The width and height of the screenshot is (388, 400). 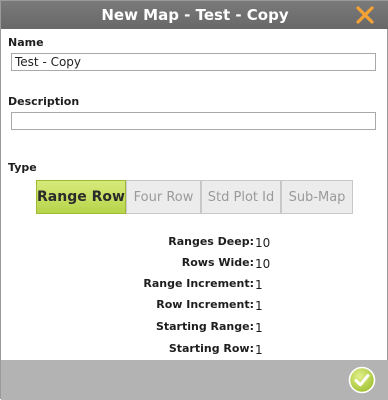 What do you see at coordinates (362, 380) in the screenshot?
I see `check-circle-icon` at bounding box center [362, 380].